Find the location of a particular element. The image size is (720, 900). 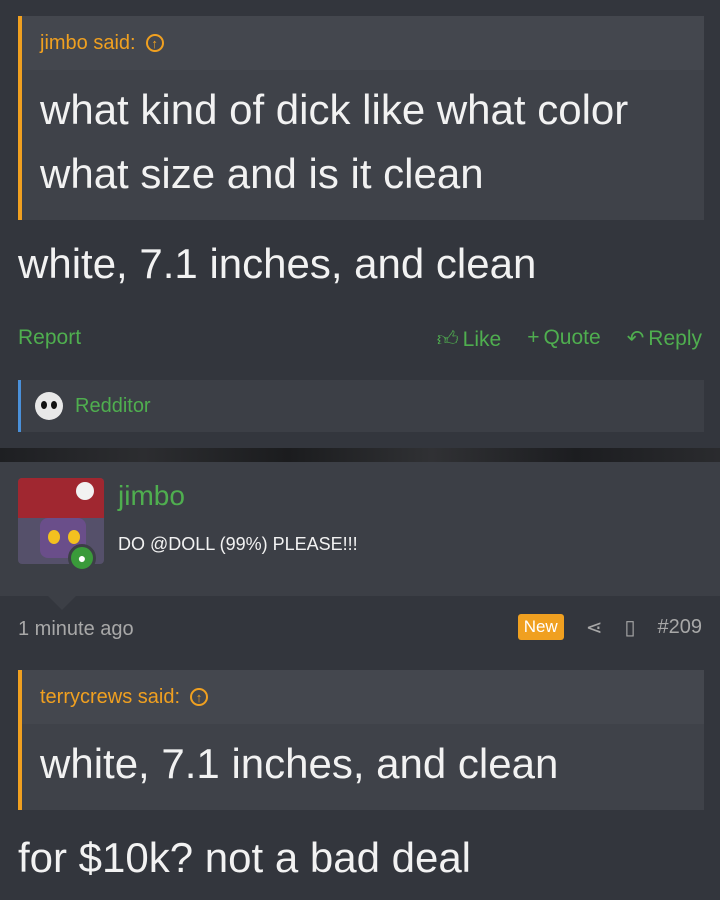

plus-icon: + is located at coordinates (533, 337).